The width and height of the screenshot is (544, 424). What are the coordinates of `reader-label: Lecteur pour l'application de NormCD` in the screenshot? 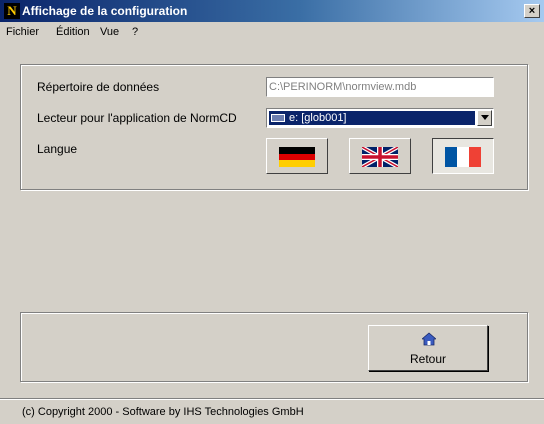 It's located at (137, 118).